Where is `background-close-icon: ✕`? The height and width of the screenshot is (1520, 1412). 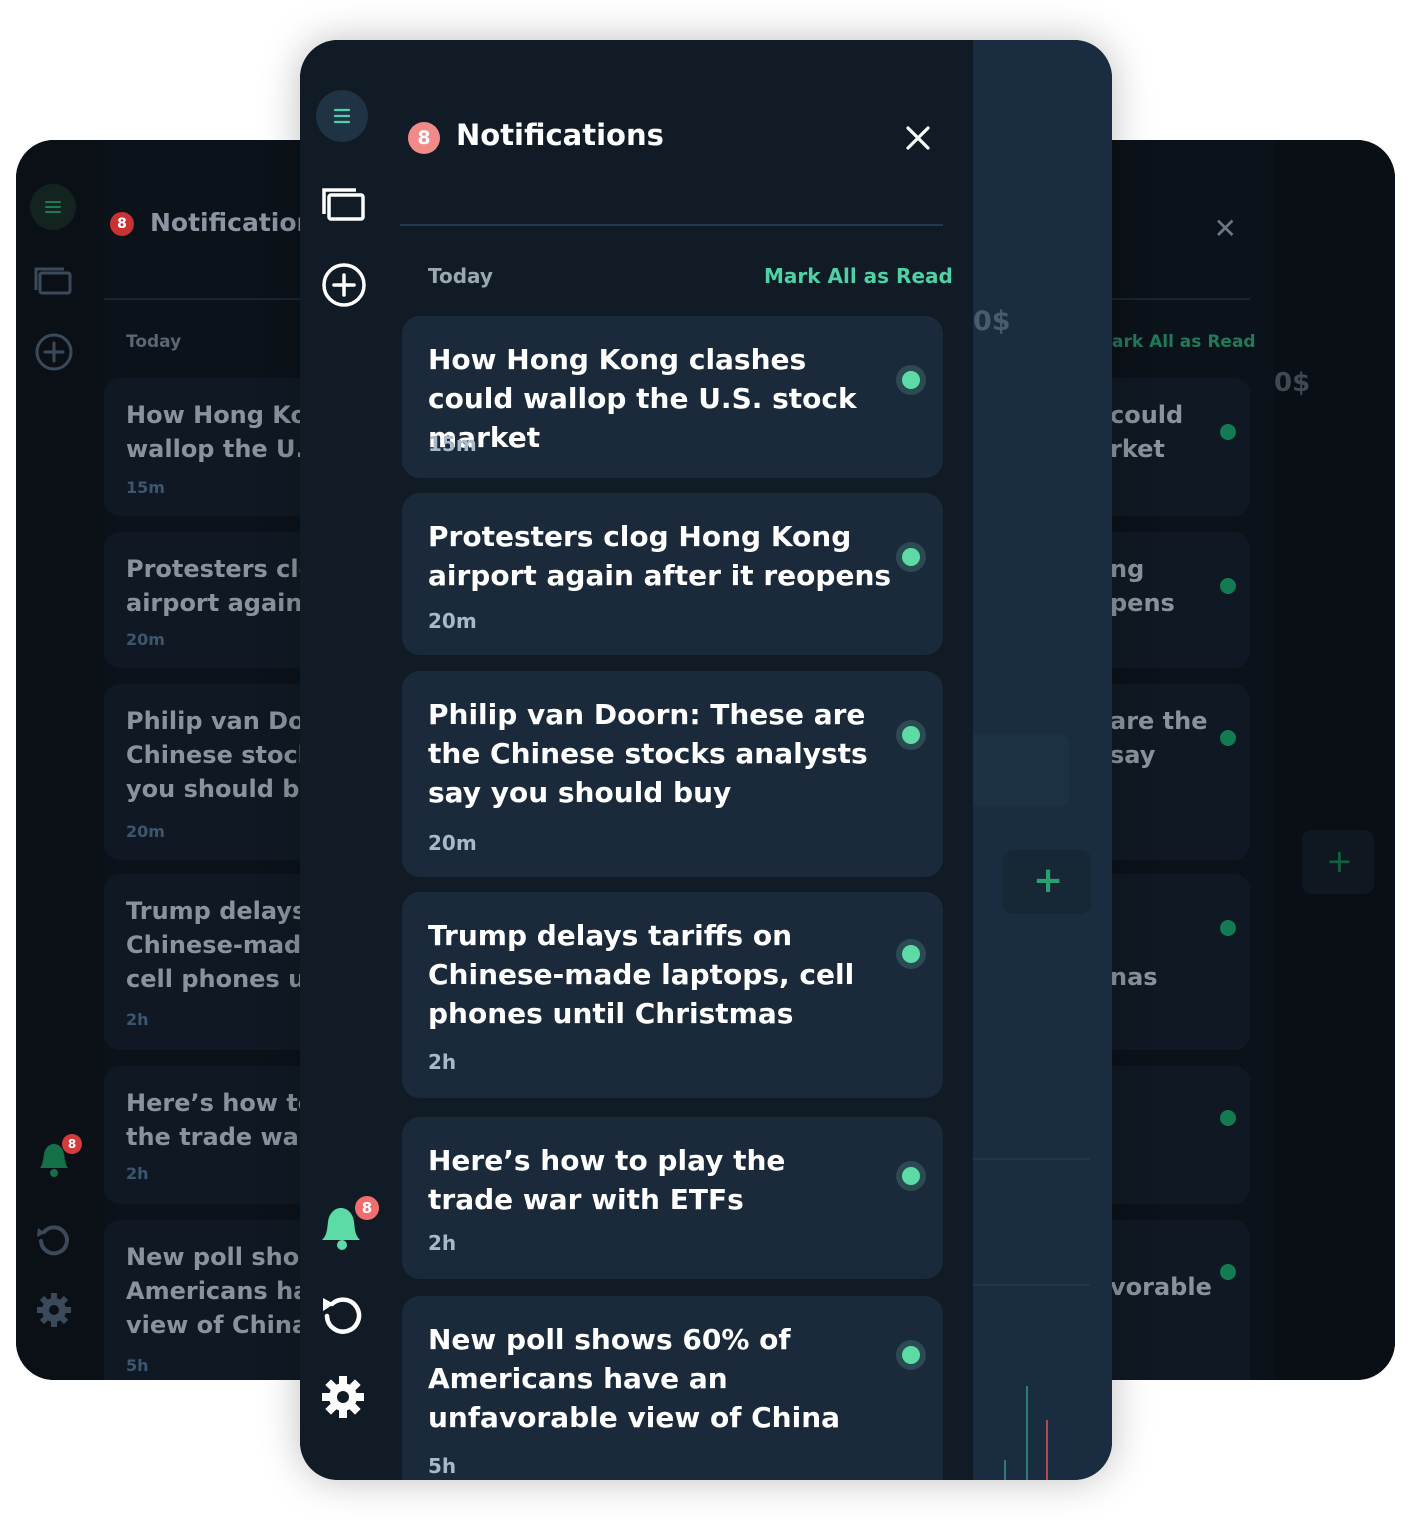 background-close-icon: ✕ is located at coordinates (1225, 228).